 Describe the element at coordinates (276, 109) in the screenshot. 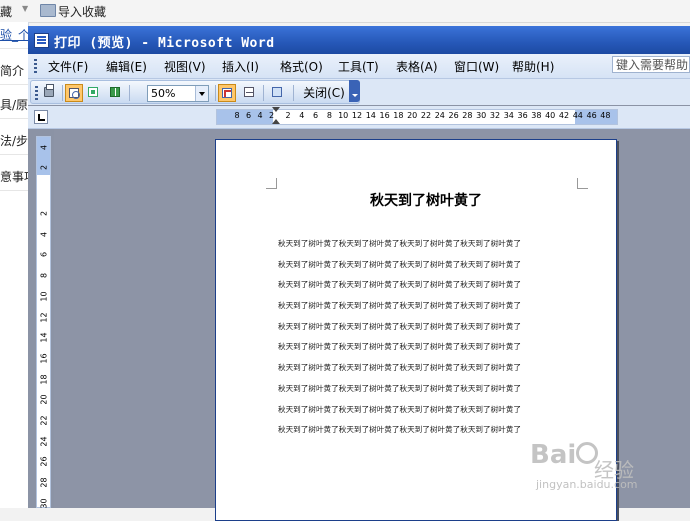

I see `first-line-indent-marker` at that location.